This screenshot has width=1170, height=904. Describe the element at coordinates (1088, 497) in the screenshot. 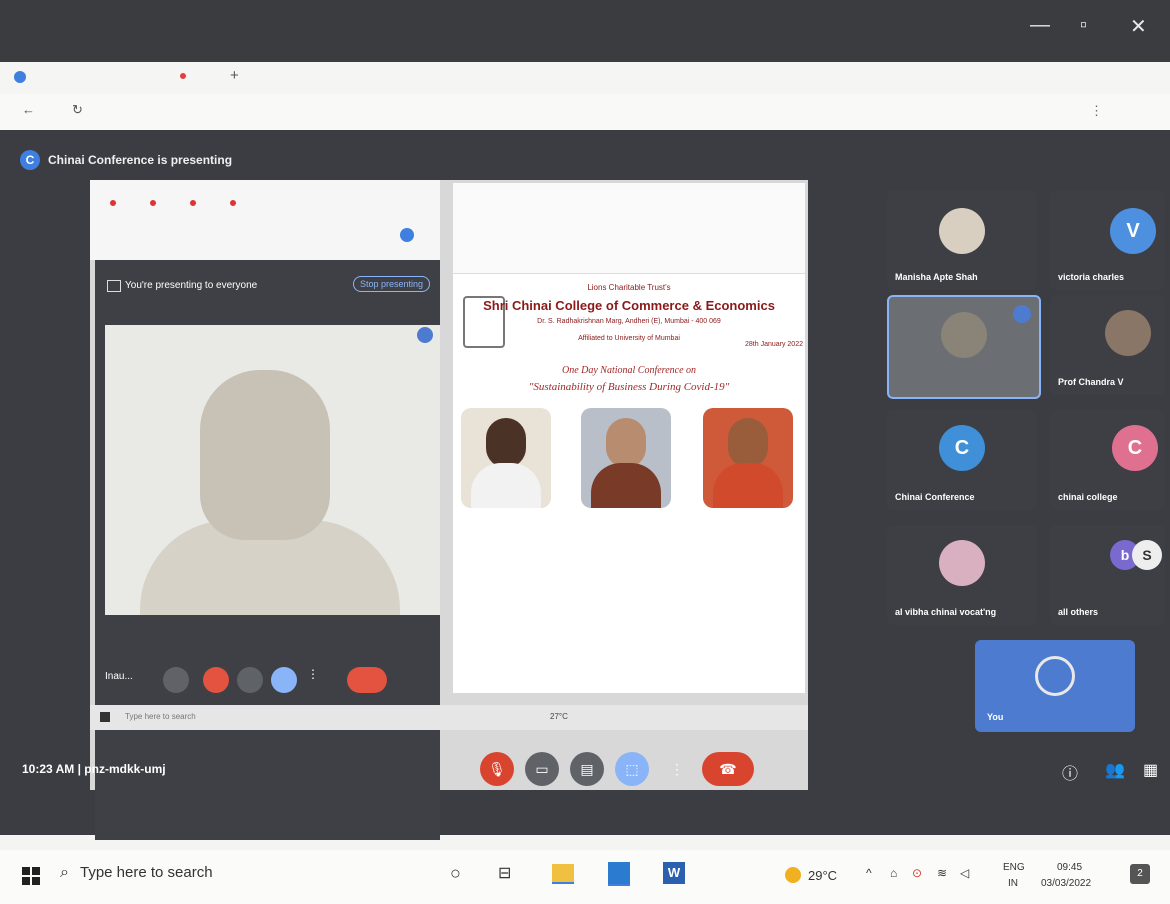

I see `participant-name: chinai college` at that location.